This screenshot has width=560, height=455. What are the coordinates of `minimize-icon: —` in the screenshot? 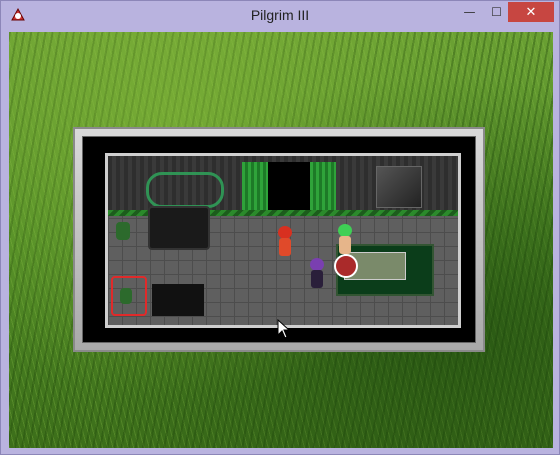 It's located at (469, 12).